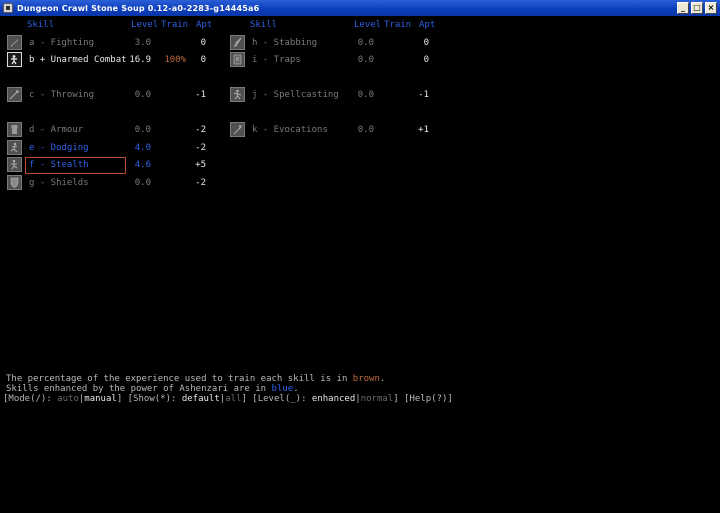 This screenshot has width=720, height=513. I want to click on wand-icon, so click(237, 129).